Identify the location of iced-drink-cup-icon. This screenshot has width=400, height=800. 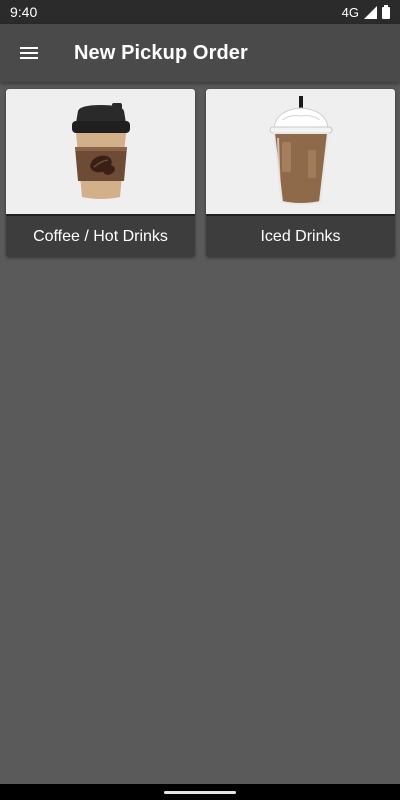
(300, 150).